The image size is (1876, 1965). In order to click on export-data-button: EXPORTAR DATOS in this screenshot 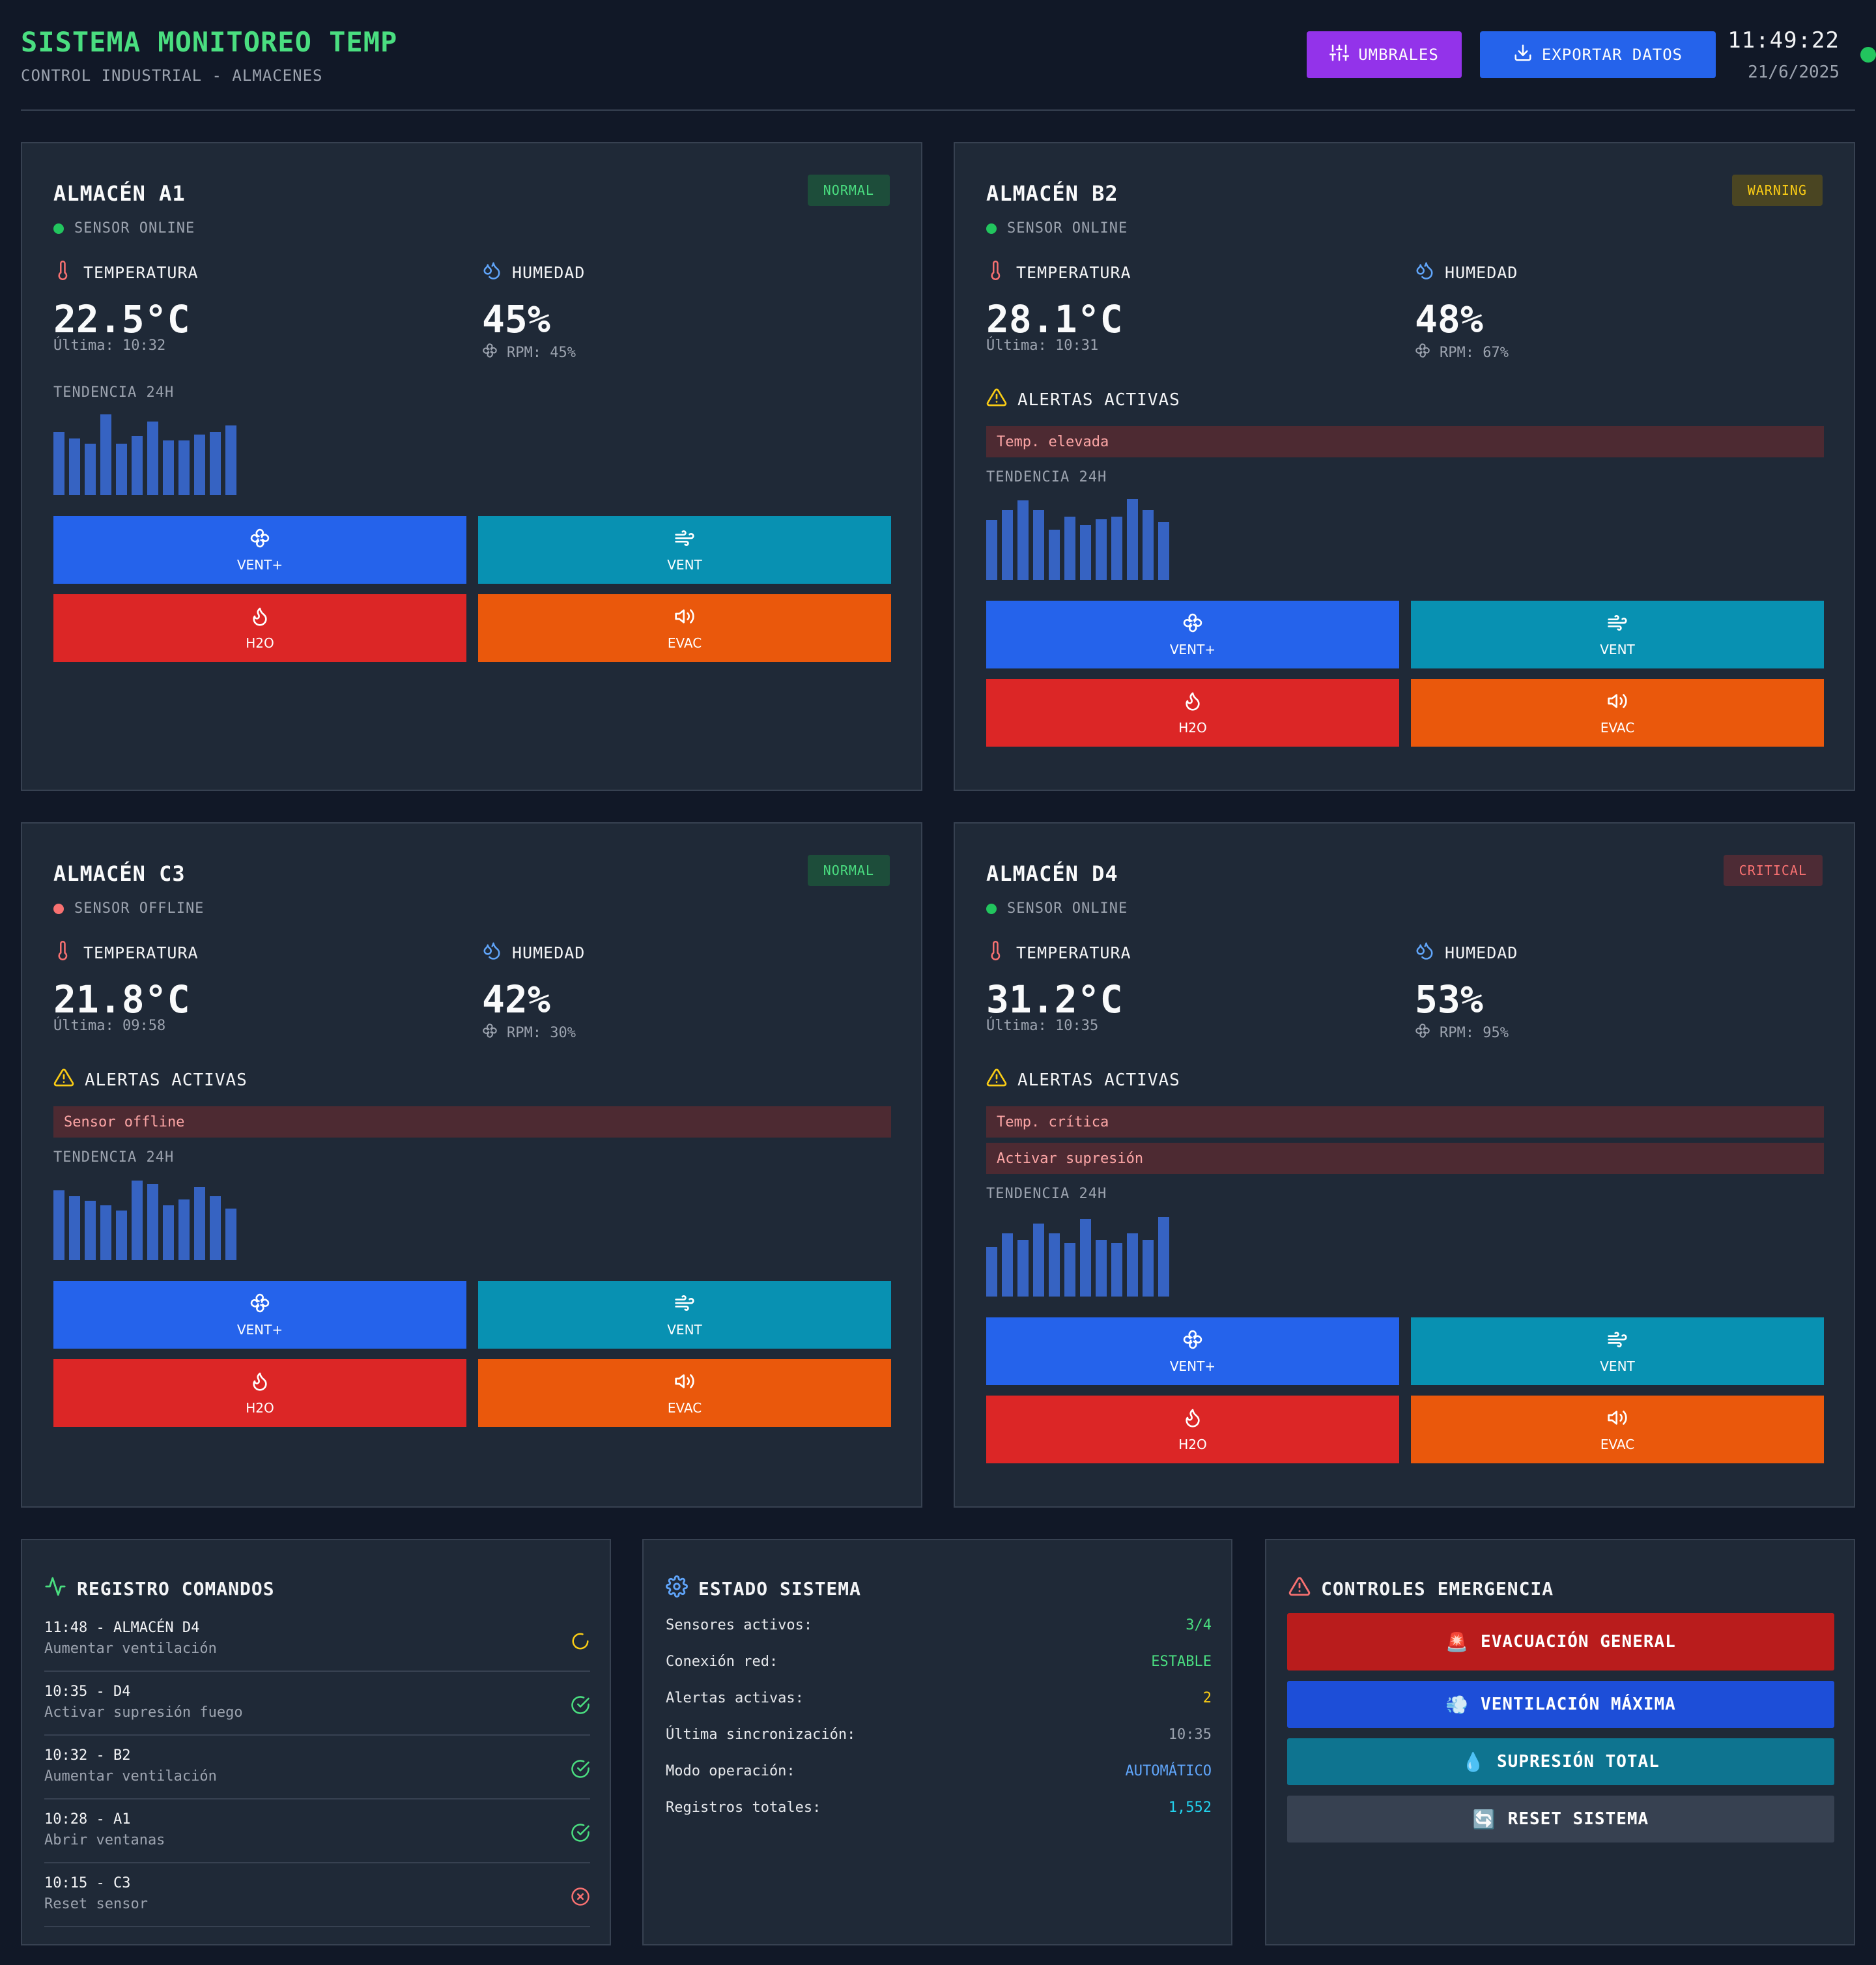, I will do `click(1598, 55)`.